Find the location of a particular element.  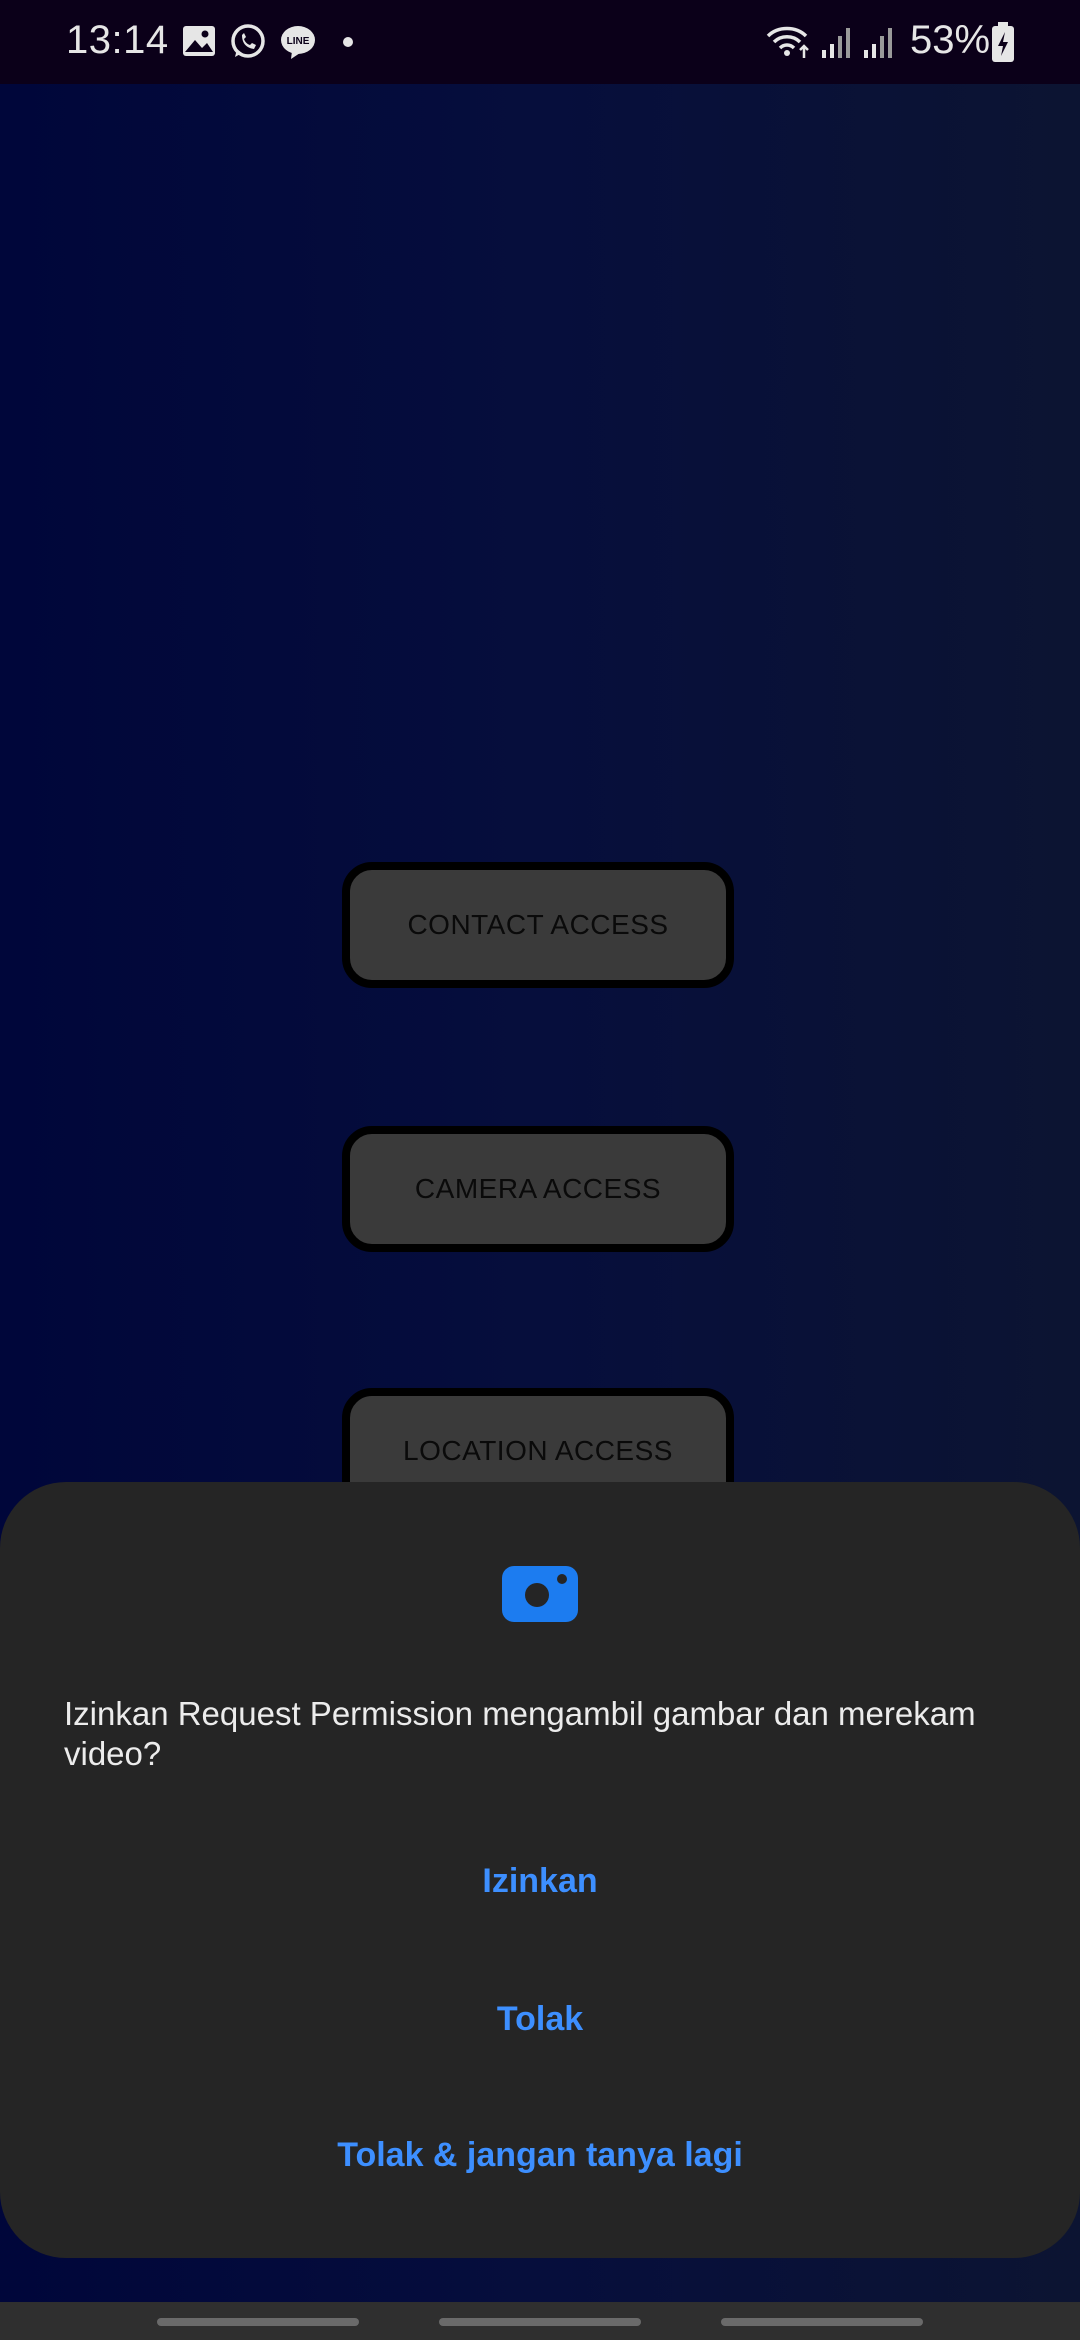

svg-text: LINE is located at coordinates (298, 41).